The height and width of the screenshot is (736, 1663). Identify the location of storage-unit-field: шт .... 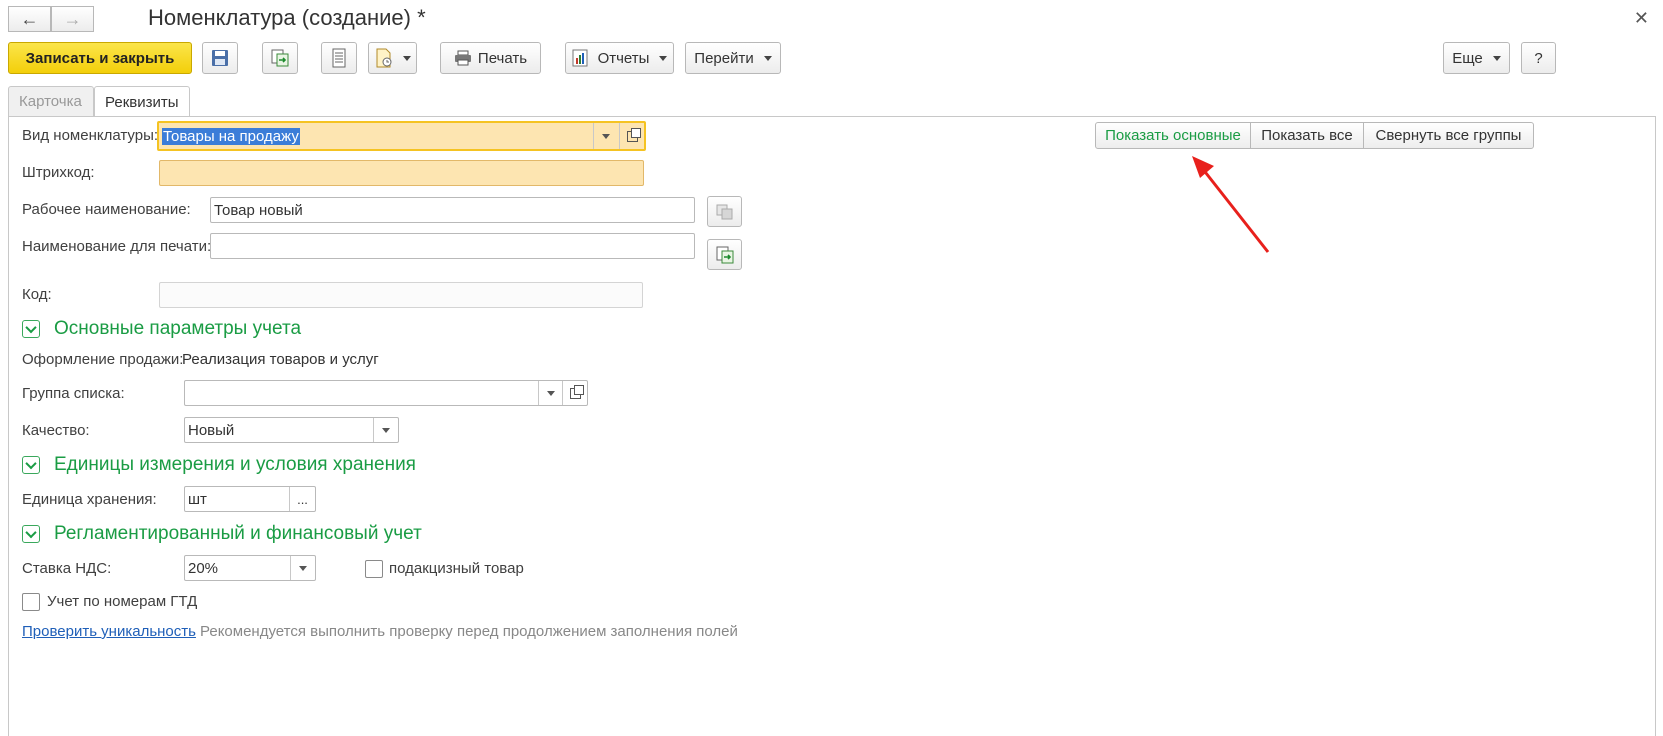
(250, 499).